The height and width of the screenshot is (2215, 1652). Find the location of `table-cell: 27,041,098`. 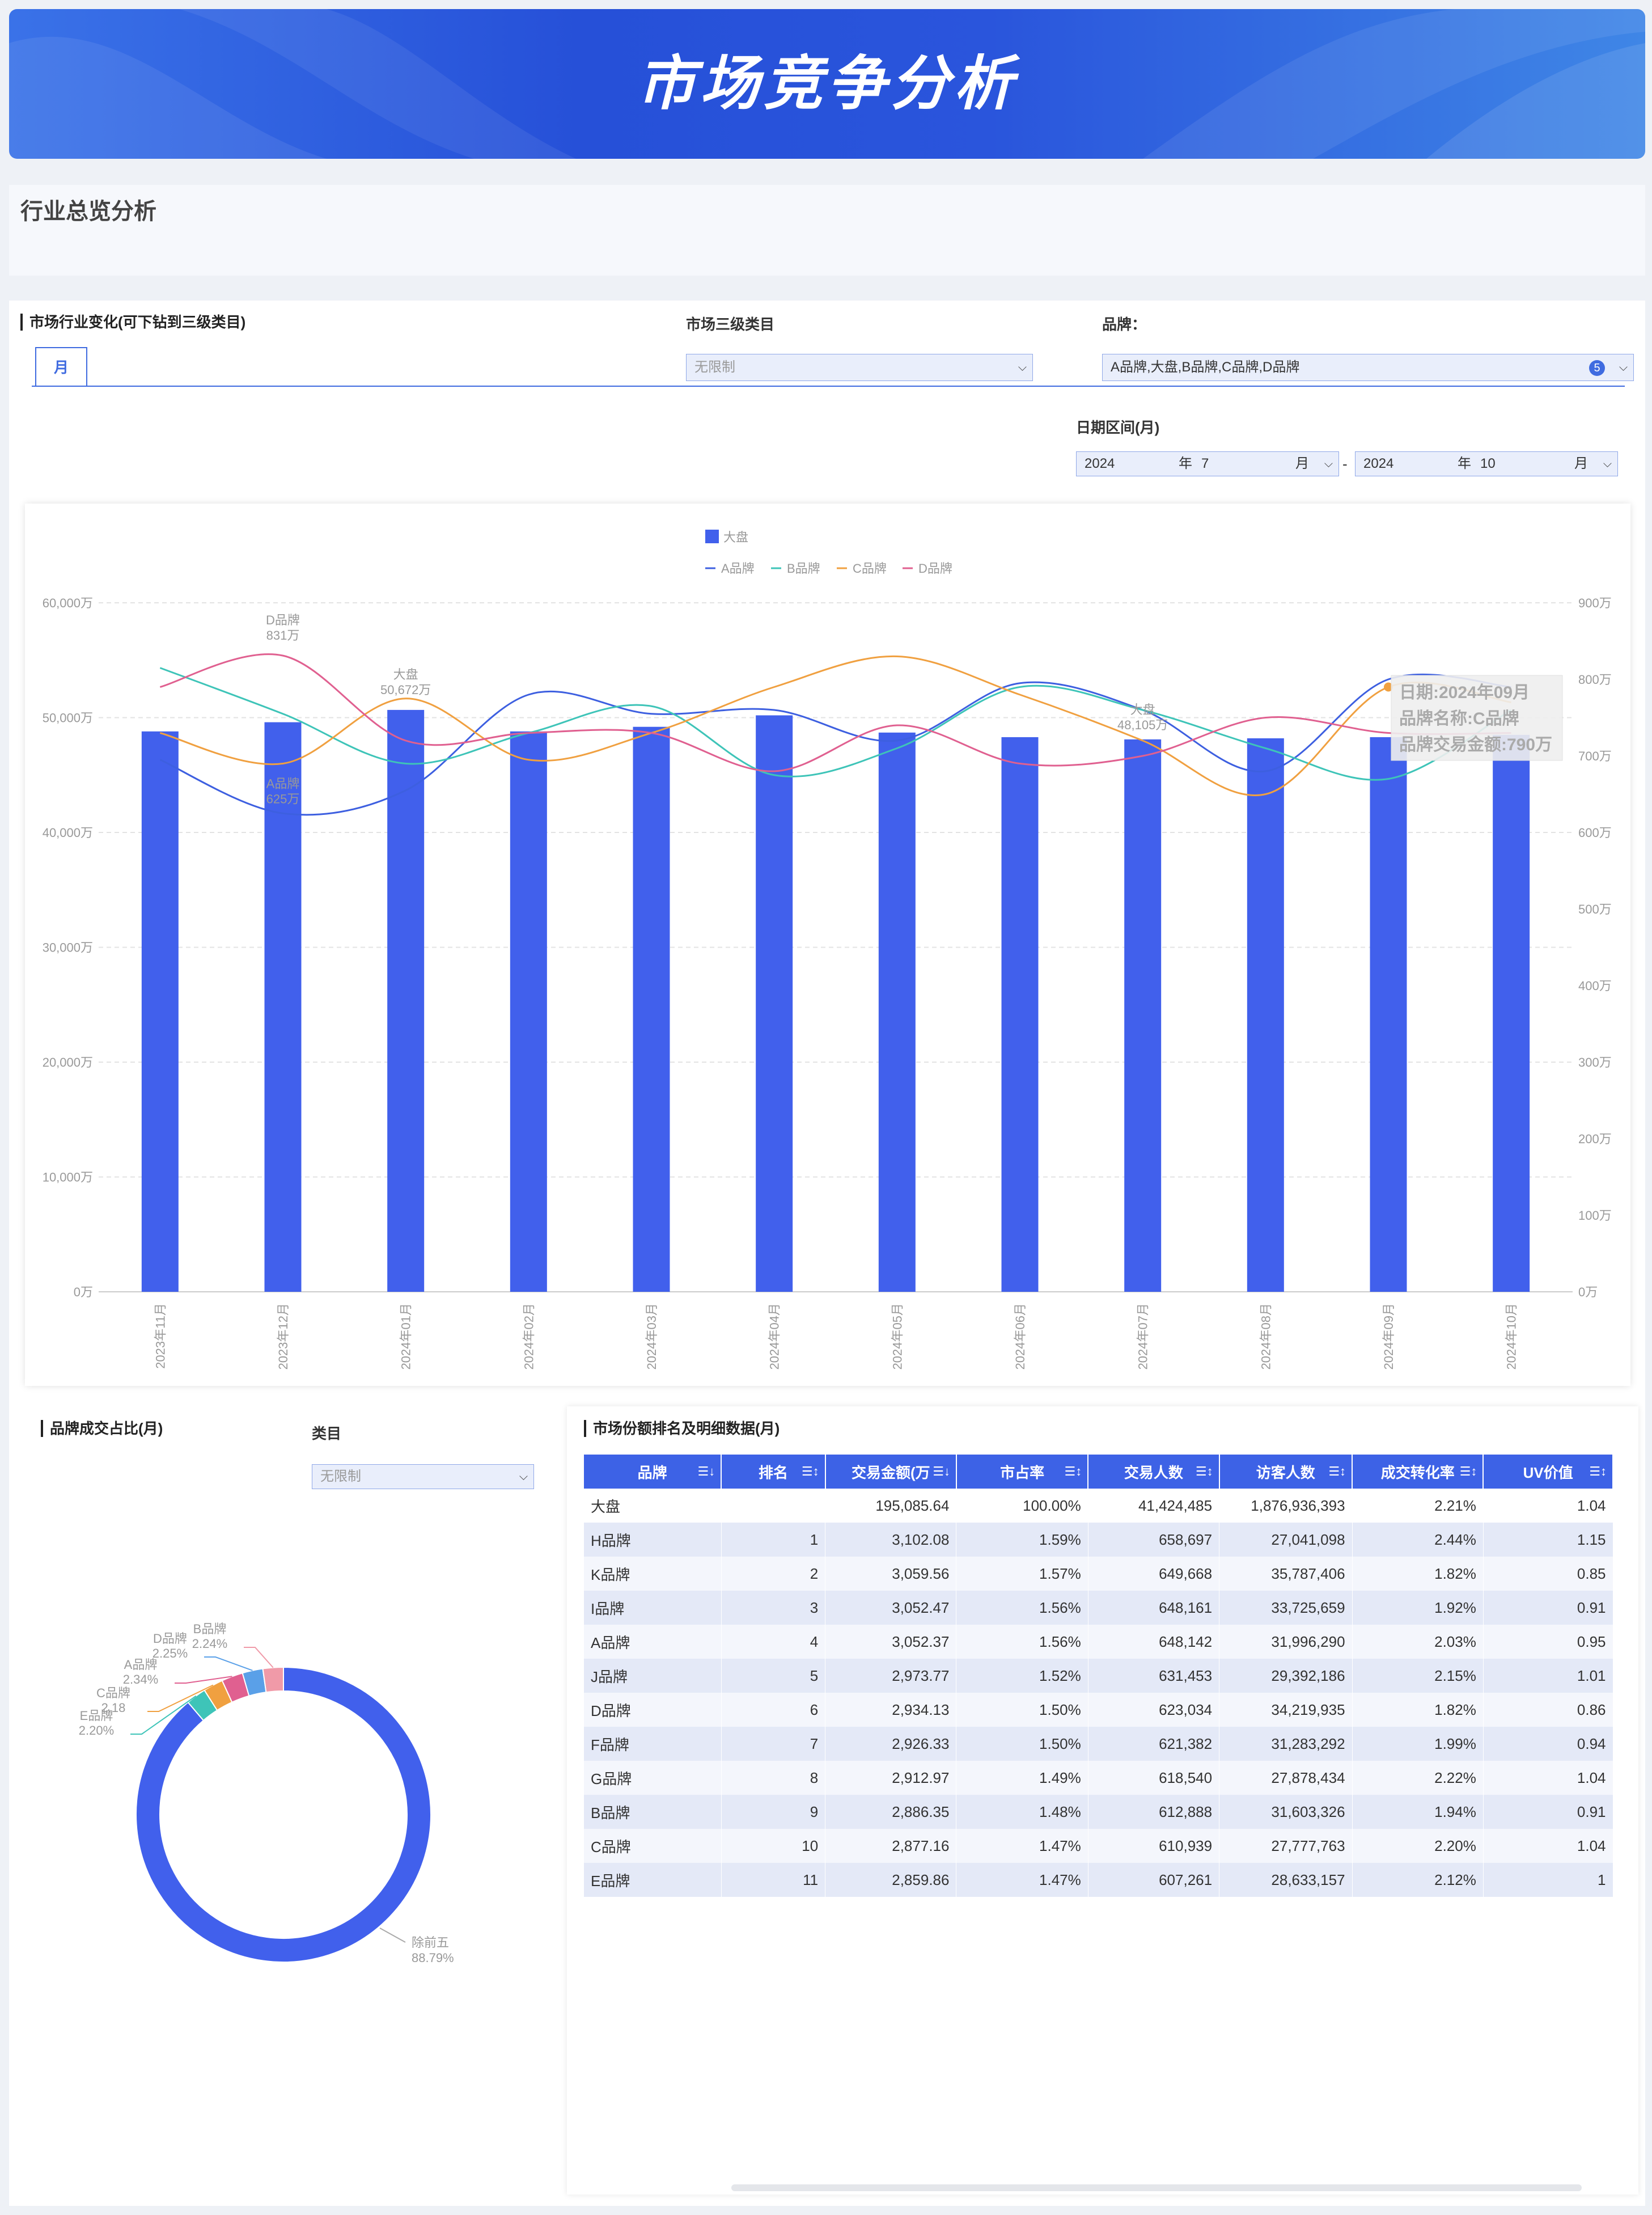

table-cell: 27,041,098 is located at coordinates (1286, 1540).